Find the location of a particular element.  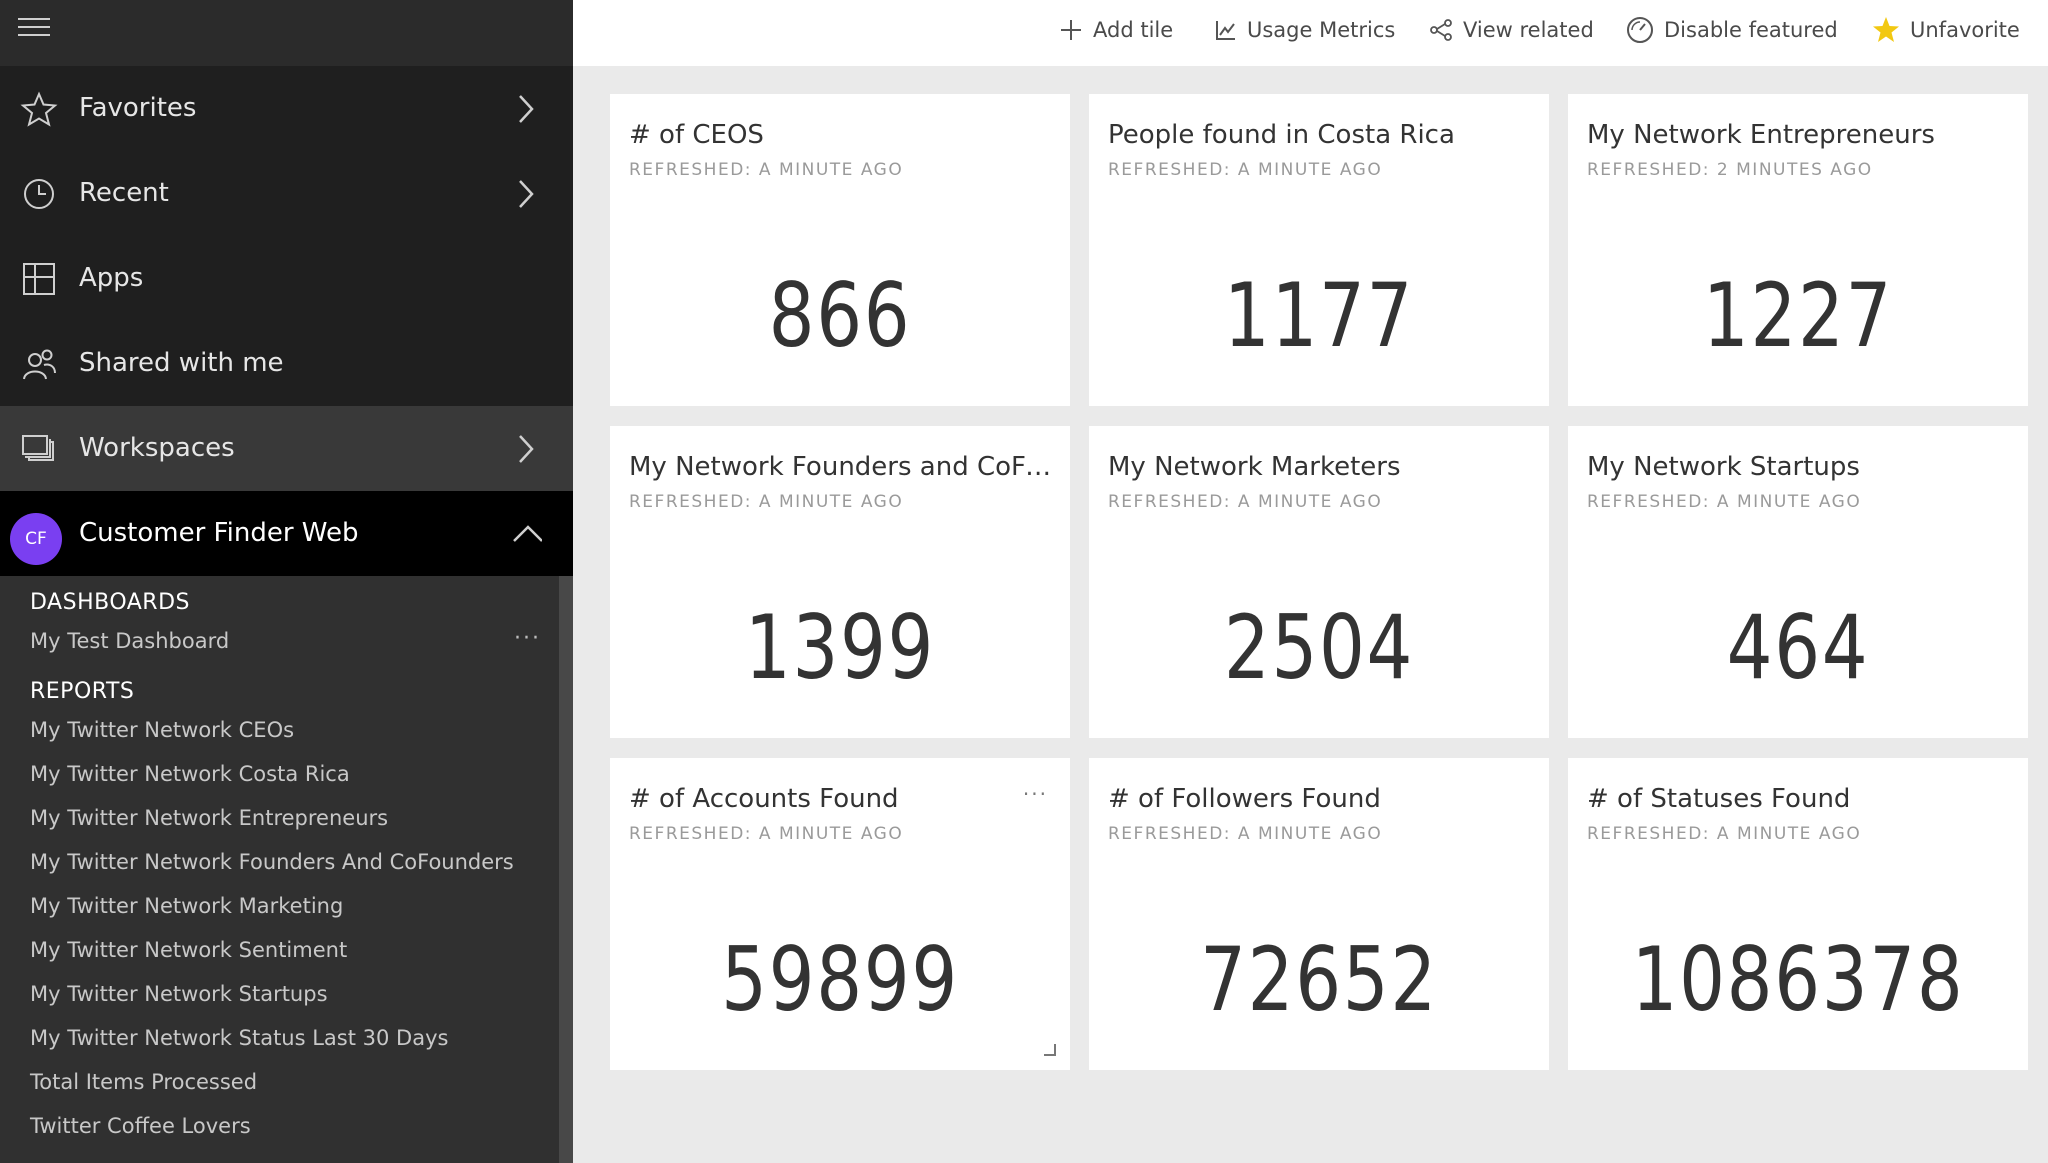

tile-value: 2504 is located at coordinates (1319, 647).